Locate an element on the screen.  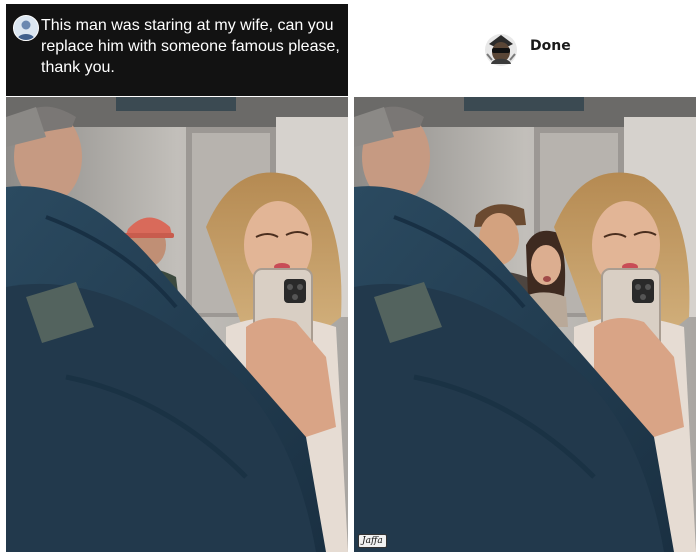
requester-avatar is located at coordinates (26, 28).